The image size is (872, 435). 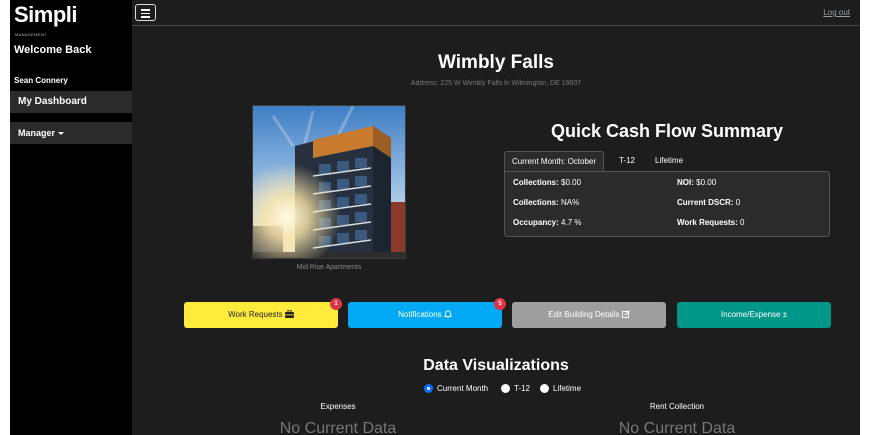 I want to click on user-name: Sean Connery, so click(x=41, y=80).